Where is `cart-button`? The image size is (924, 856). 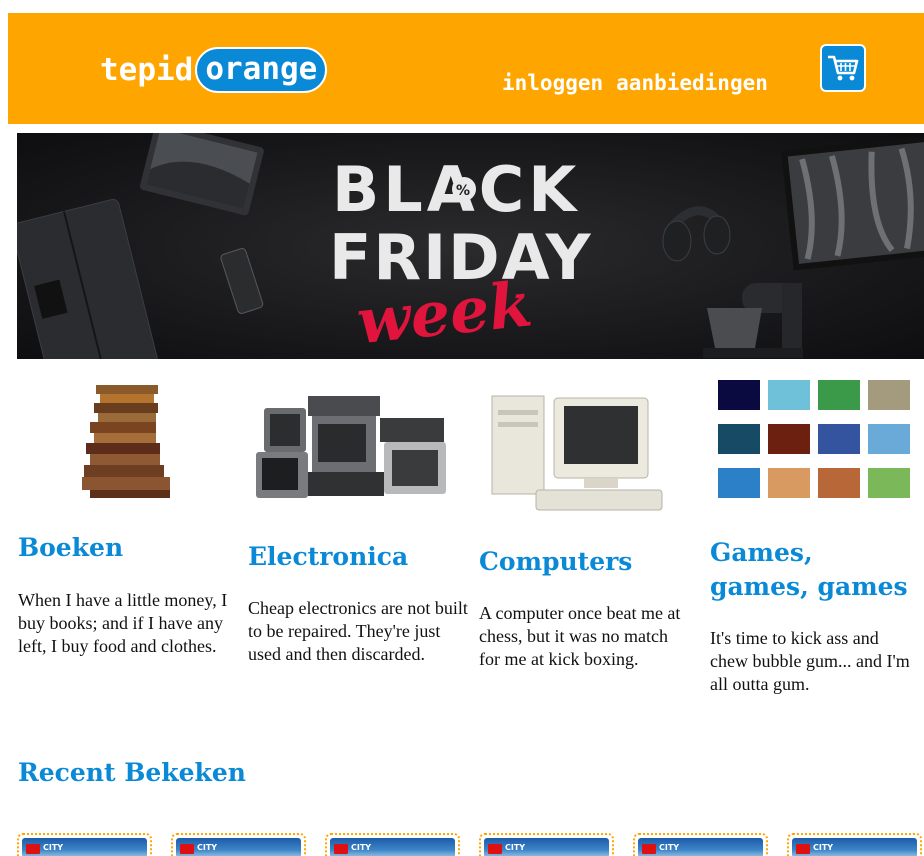
cart-button is located at coordinates (843, 68).